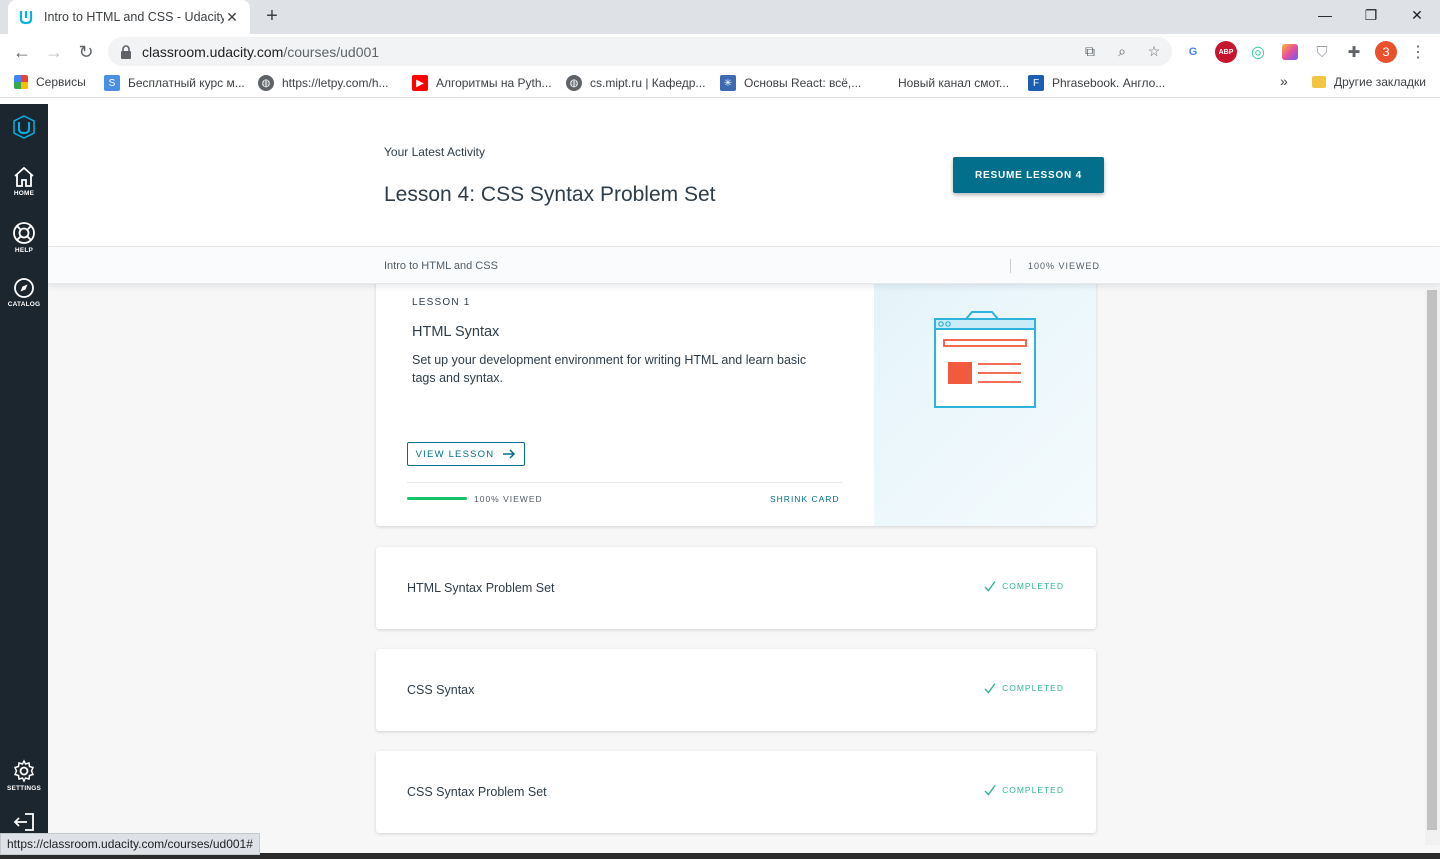 This screenshot has width=1440, height=859. What do you see at coordinates (1064, 266) in the screenshot?
I see `course-viewed-status: 100% VIEWED` at bounding box center [1064, 266].